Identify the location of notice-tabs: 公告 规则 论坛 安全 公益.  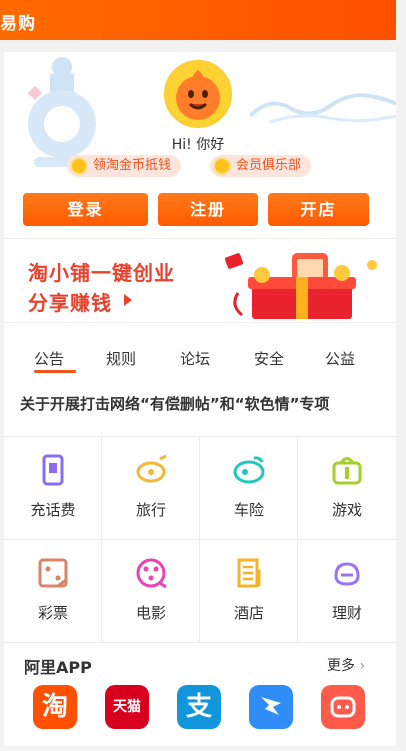
(200, 359).